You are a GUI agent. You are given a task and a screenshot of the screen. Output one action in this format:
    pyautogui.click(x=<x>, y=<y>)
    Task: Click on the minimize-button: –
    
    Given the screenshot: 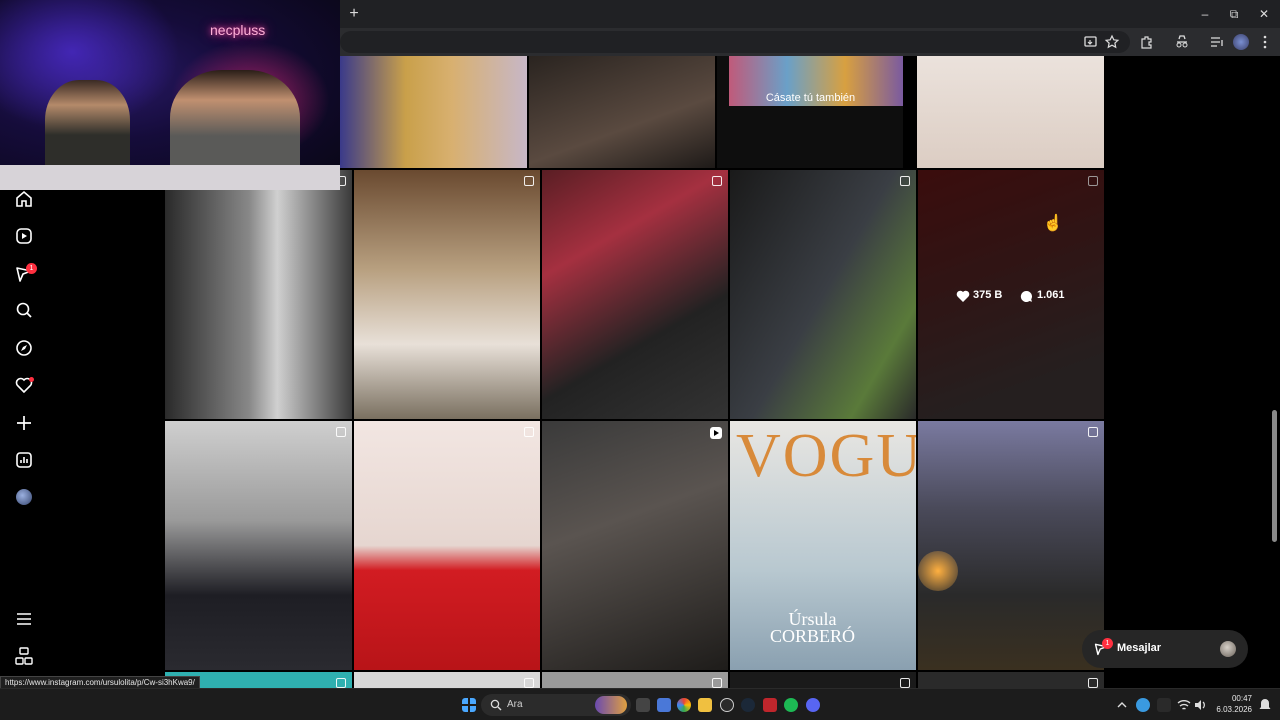 What is the action you would take?
    pyautogui.click(x=1205, y=14)
    